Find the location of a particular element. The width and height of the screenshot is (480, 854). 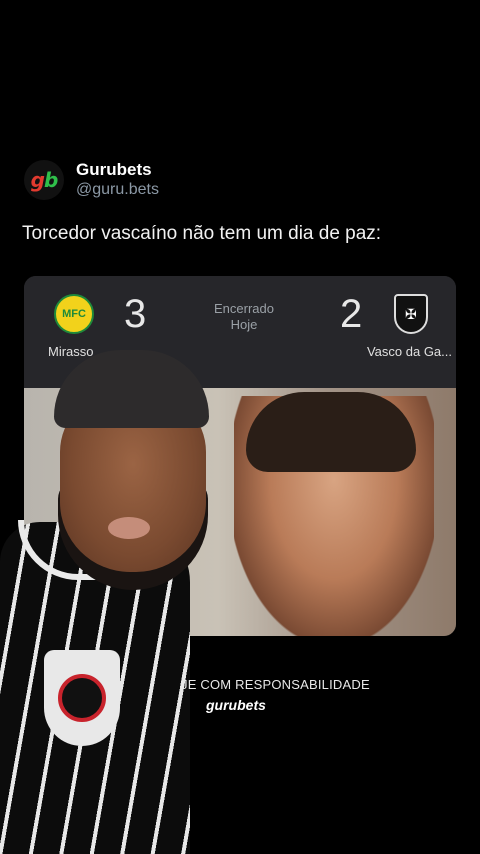

gurubets-avatar: gb is located at coordinates (44, 180).